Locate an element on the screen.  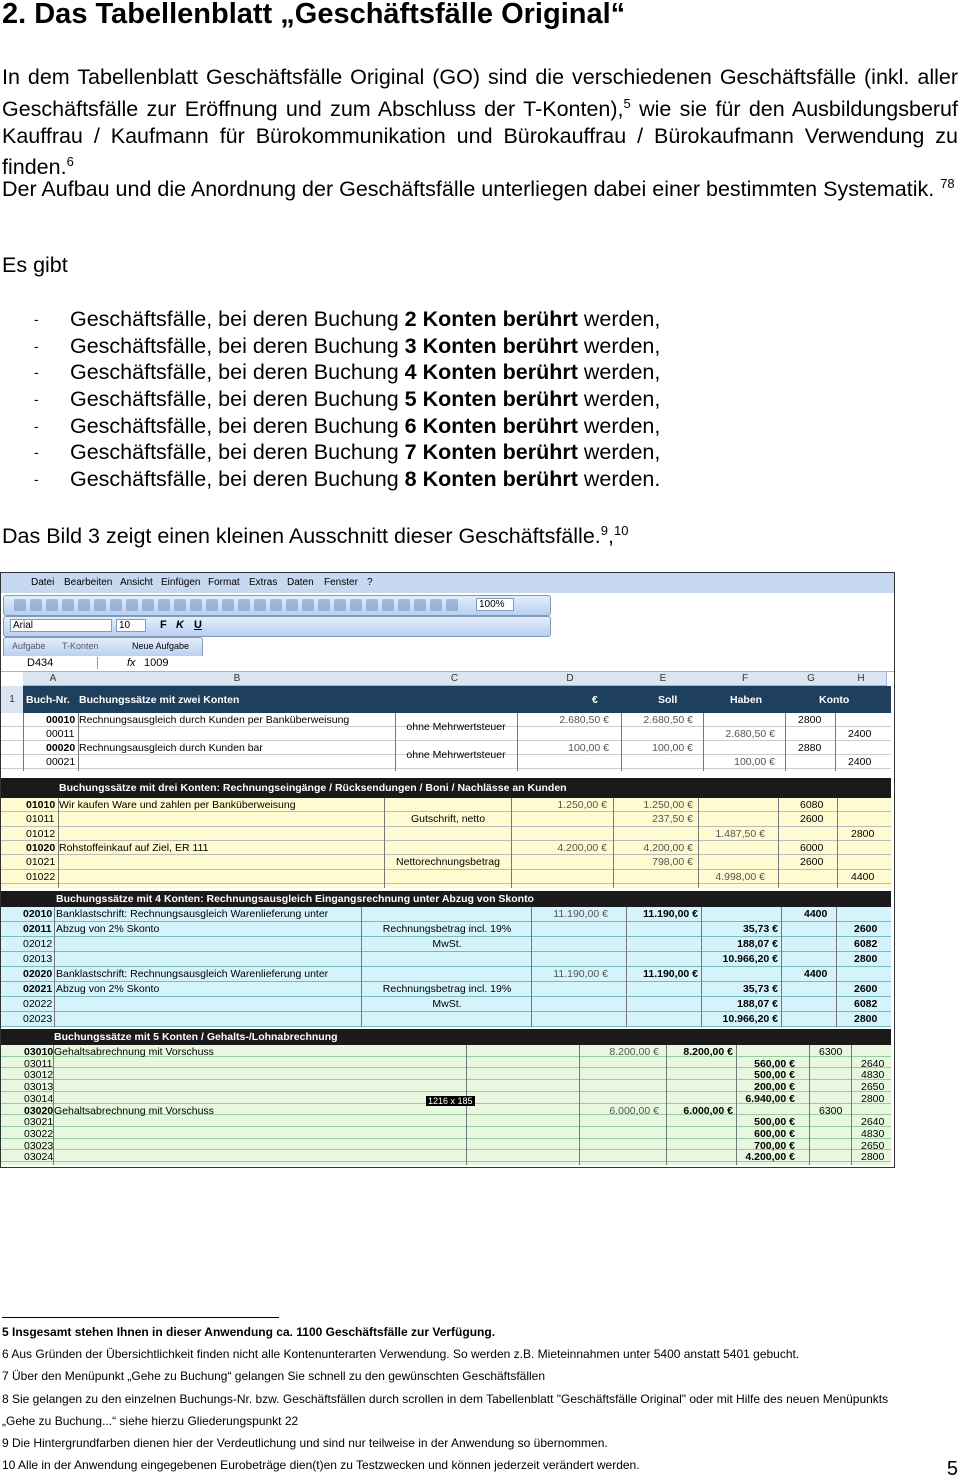
buchungstext-cell: Rohstoffeinkauf auf Ziel, ER 111 is located at coordinates (133, 848).